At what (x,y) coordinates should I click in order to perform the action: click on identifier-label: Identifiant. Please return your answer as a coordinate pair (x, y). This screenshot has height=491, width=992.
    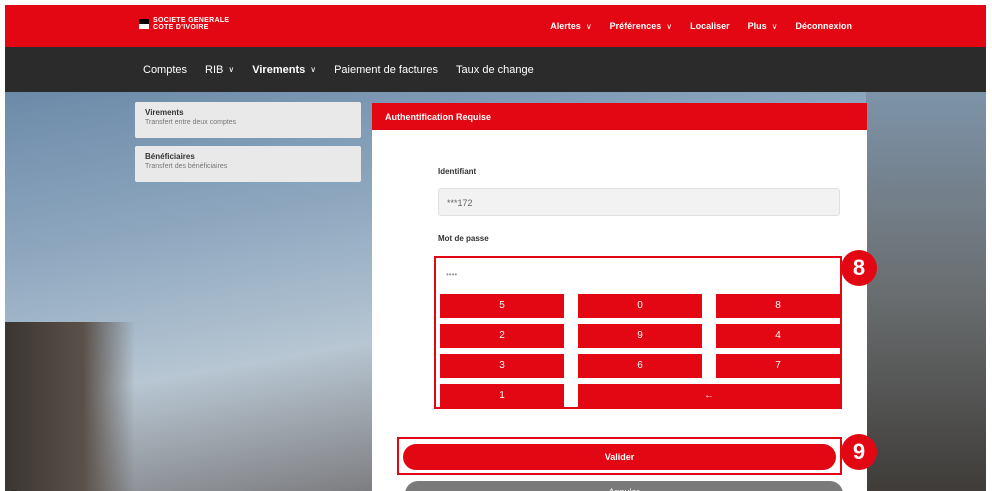
    Looking at the image, I should click on (457, 171).